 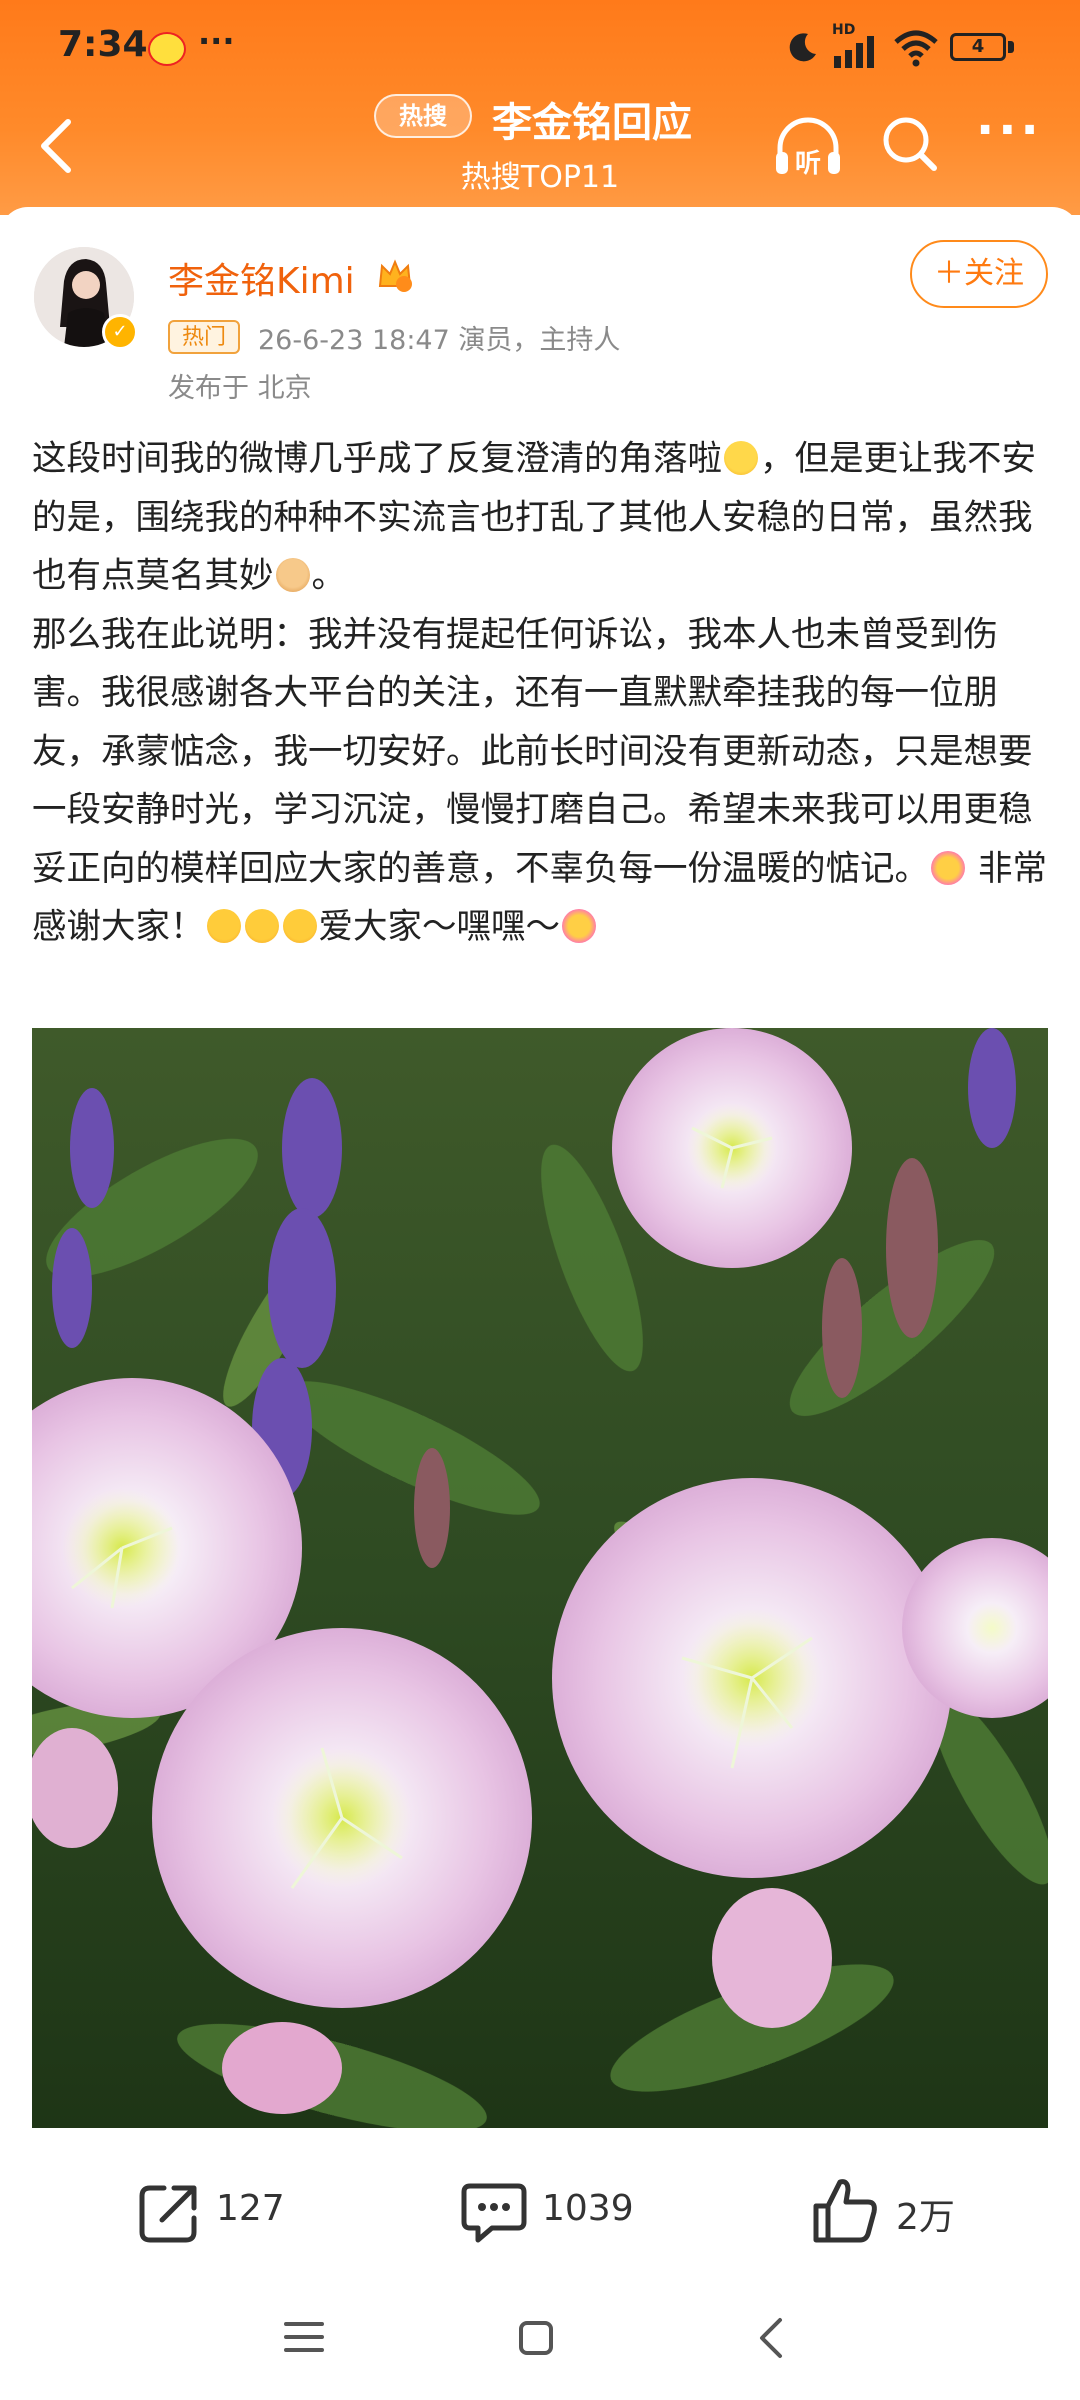 What do you see at coordinates (395, 275) in the screenshot?
I see `vip-crown-icon` at bounding box center [395, 275].